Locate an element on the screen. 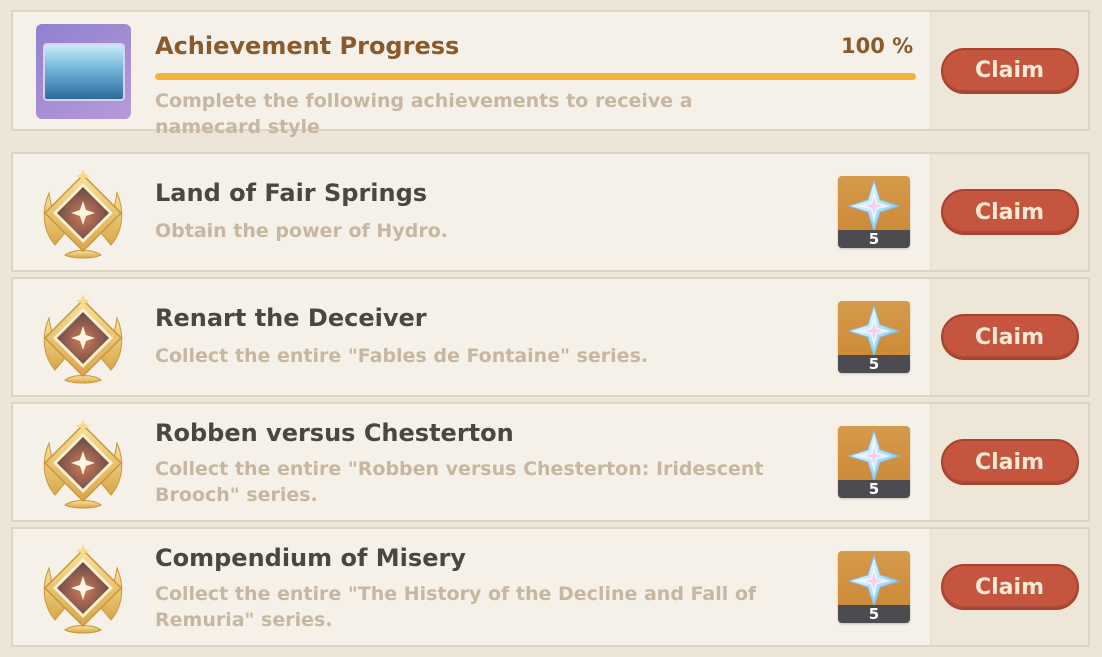 Image resolution: width=1102 pixels, height=657 pixels. namecard-icon is located at coordinates (83, 71).